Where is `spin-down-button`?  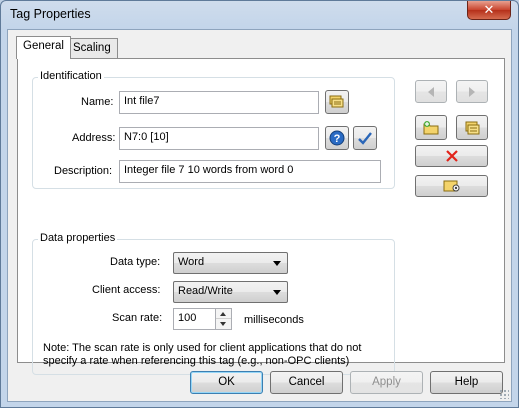 spin-down-button is located at coordinates (223, 324).